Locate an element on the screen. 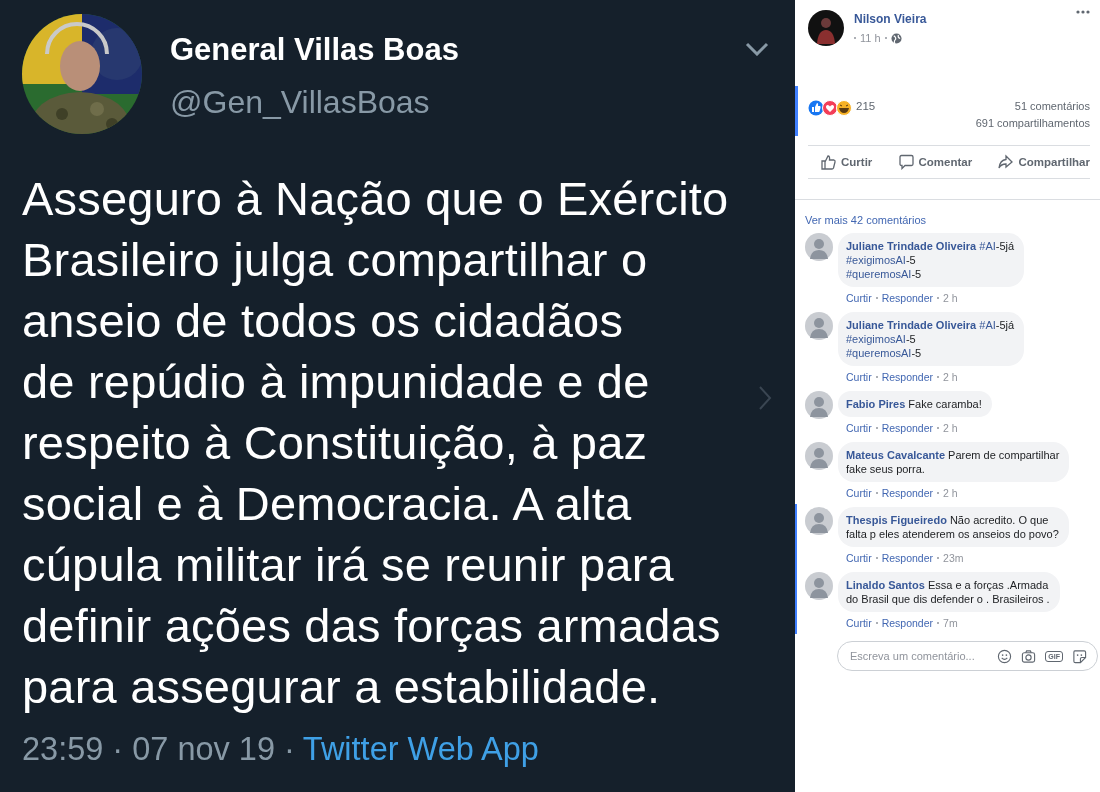 Image resolution: width=1100 pixels, height=792 pixels. commenter-link: Linaldo Santos is located at coordinates (885, 585).